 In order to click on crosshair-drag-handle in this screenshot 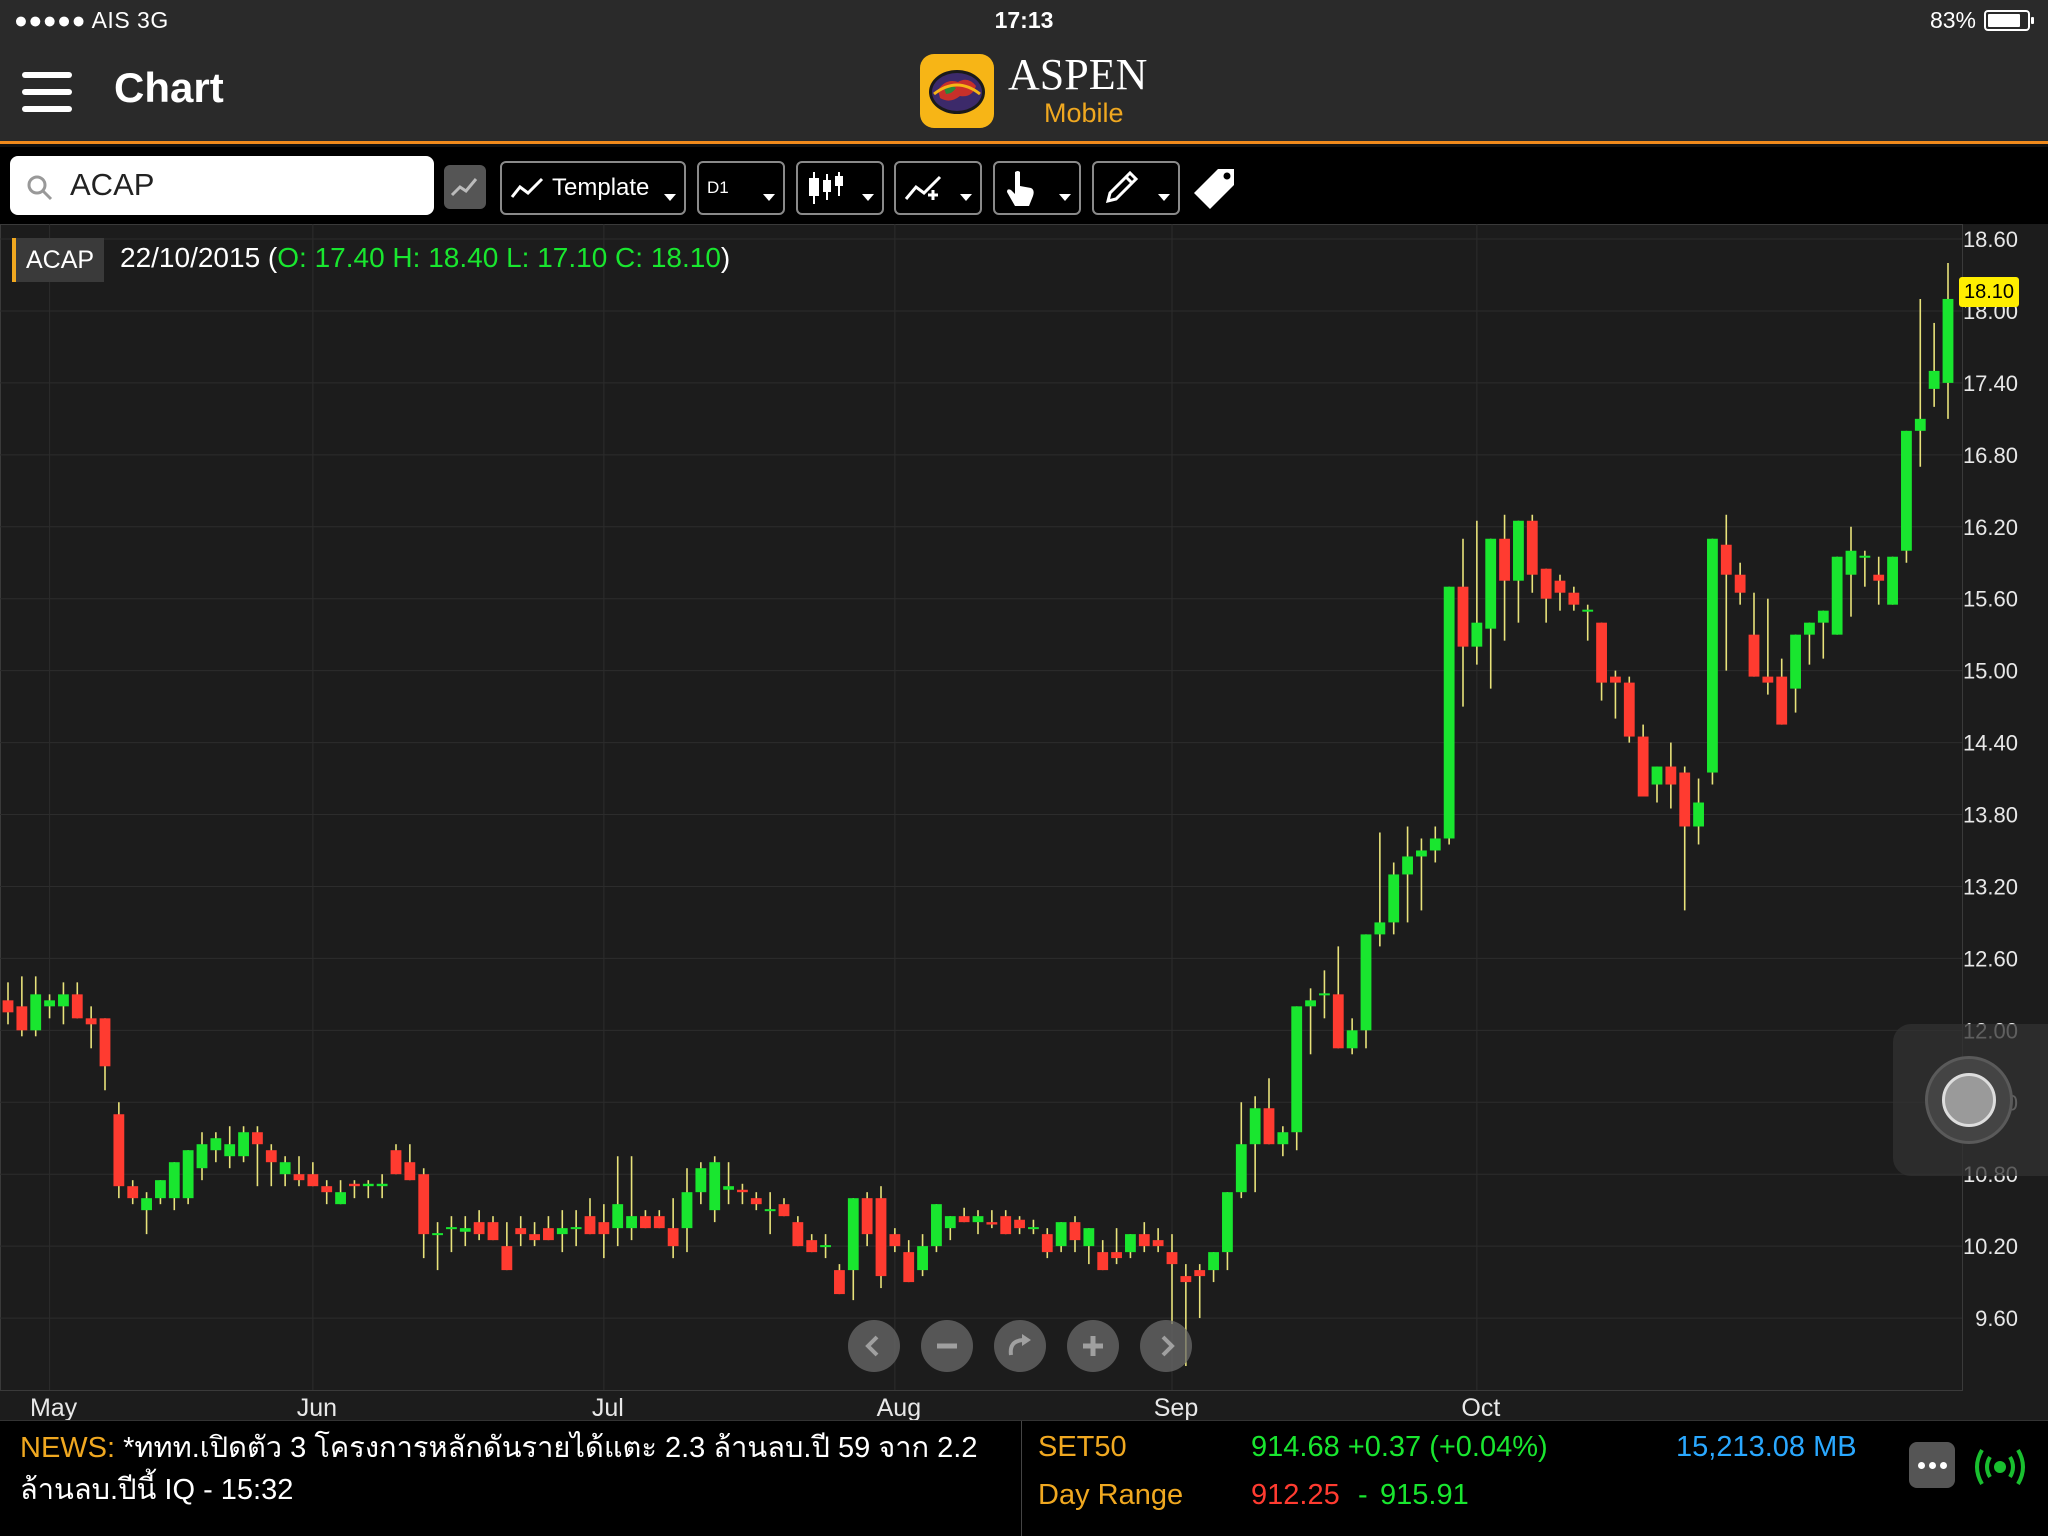, I will do `click(1969, 1100)`.